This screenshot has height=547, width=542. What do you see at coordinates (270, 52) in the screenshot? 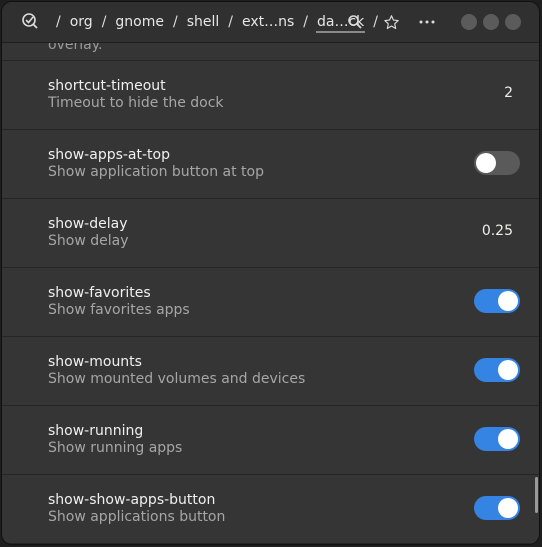
I see `list-item: overlay.` at bounding box center [270, 52].